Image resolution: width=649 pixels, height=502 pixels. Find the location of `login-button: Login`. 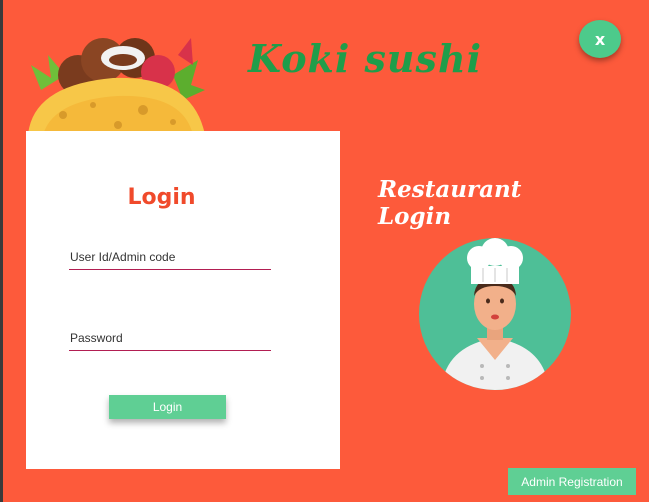

login-button: Login is located at coordinates (167, 407).